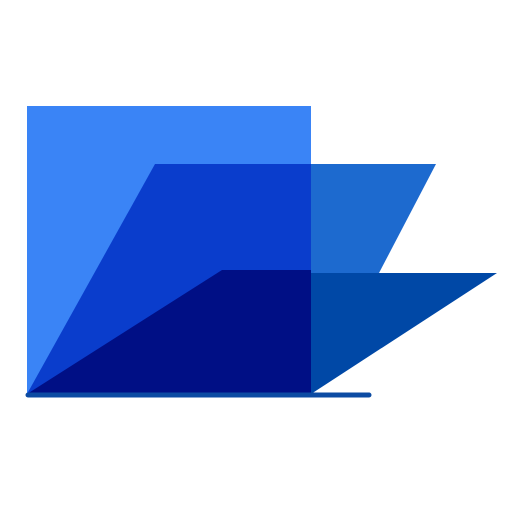 The height and width of the screenshot is (512, 512). Describe the element at coordinates (404, 333) in the screenshot. I see `front-panel-overhang-shape` at that location.